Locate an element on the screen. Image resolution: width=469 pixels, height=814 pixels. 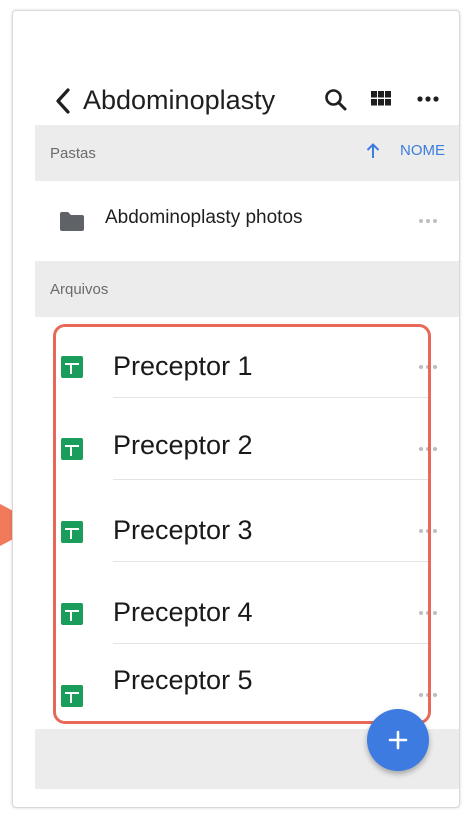
plus-icon is located at coordinates (398, 740).